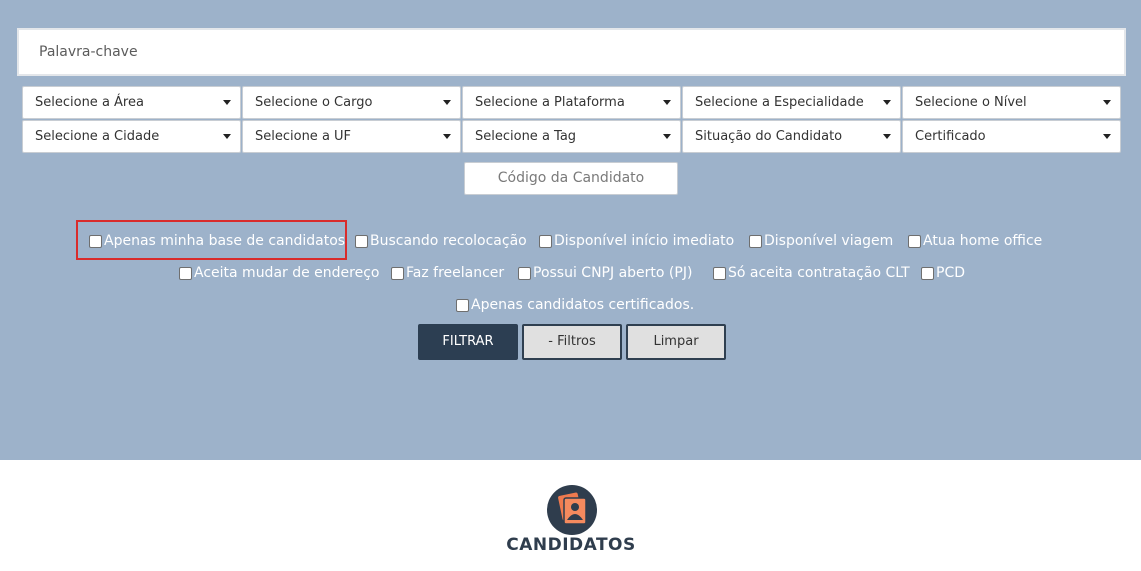 This screenshot has width=1141, height=571. I want to click on checkbox-label: Disponível início imediato, so click(644, 241).